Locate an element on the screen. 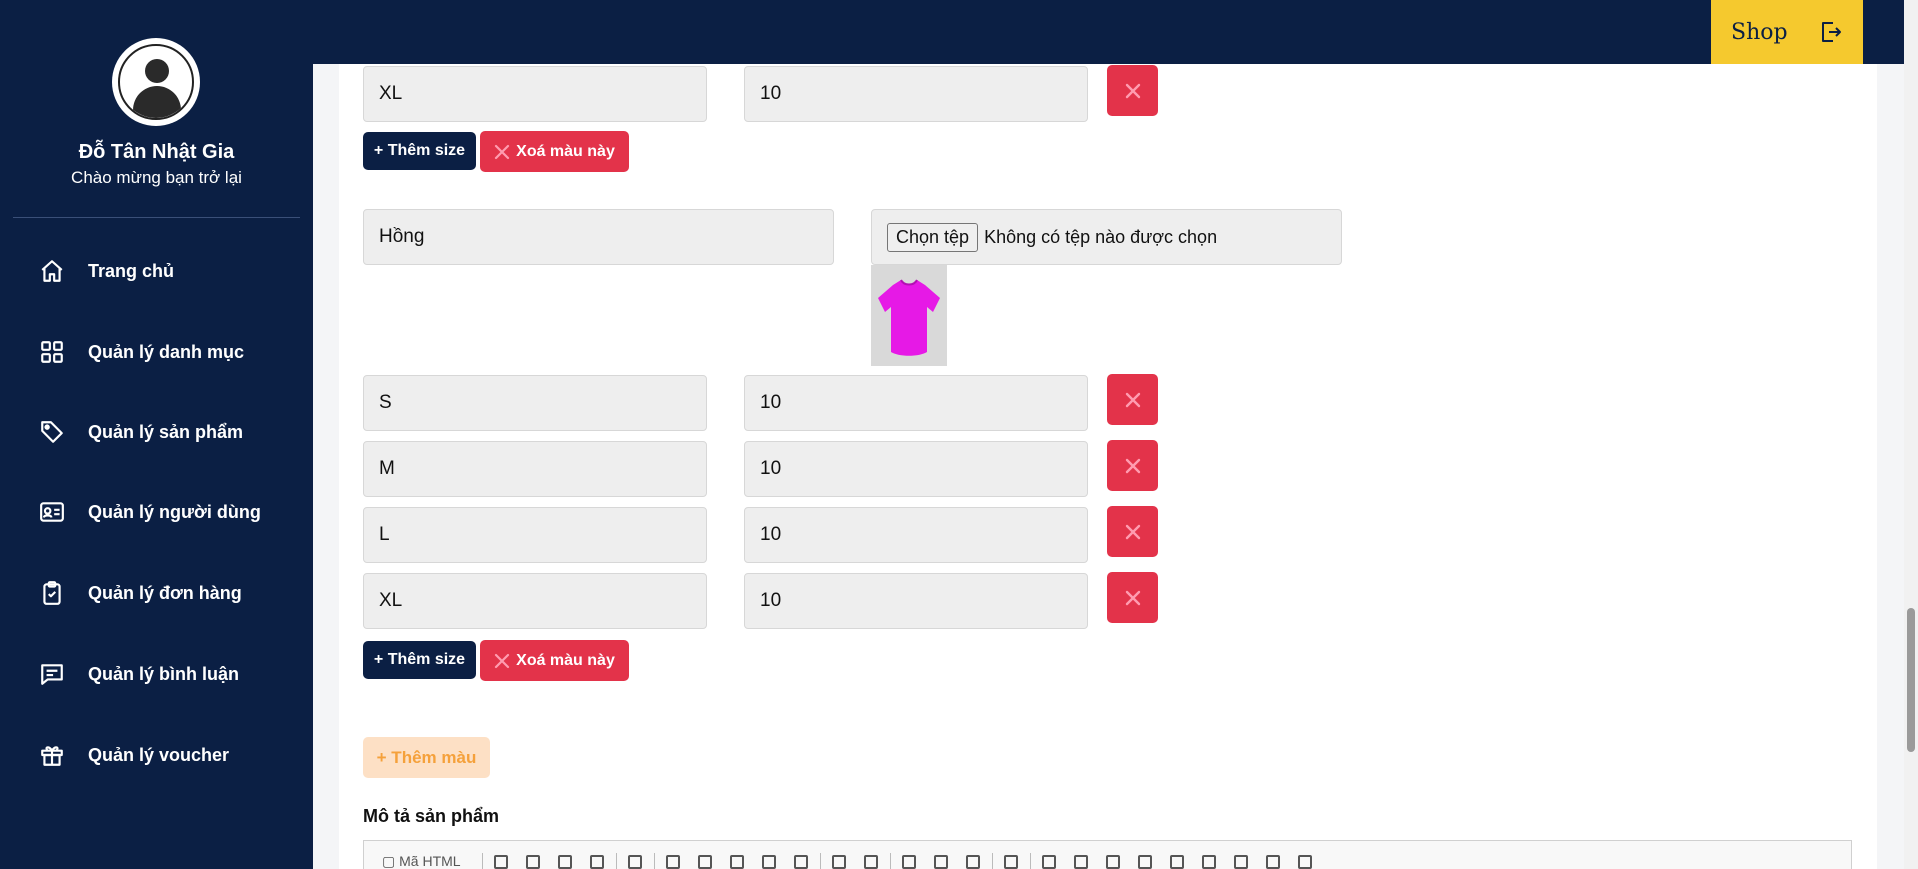  color-image-preview is located at coordinates (909, 315).